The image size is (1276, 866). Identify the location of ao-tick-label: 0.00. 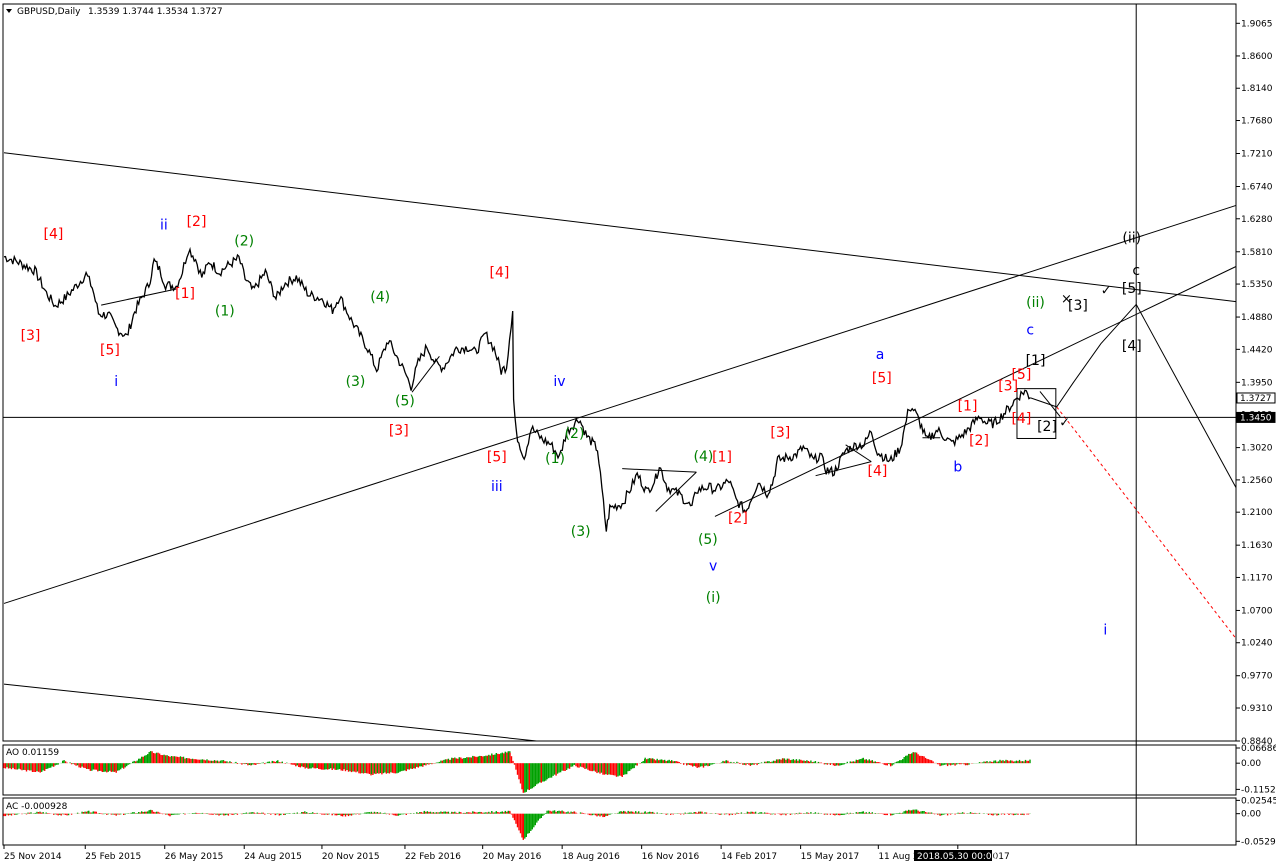
(1251, 764).